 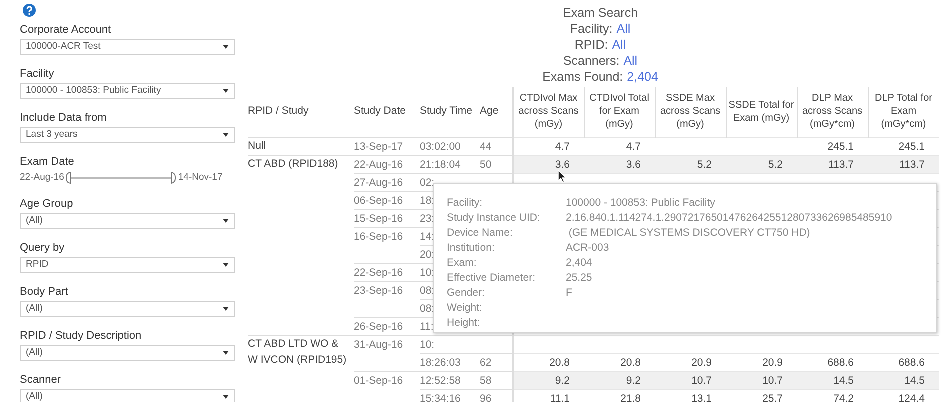 What do you see at coordinates (620, 112) in the screenshot?
I see `column-header: CTDIvol Total for Exam (mGy)` at bounding box center [620, 112].